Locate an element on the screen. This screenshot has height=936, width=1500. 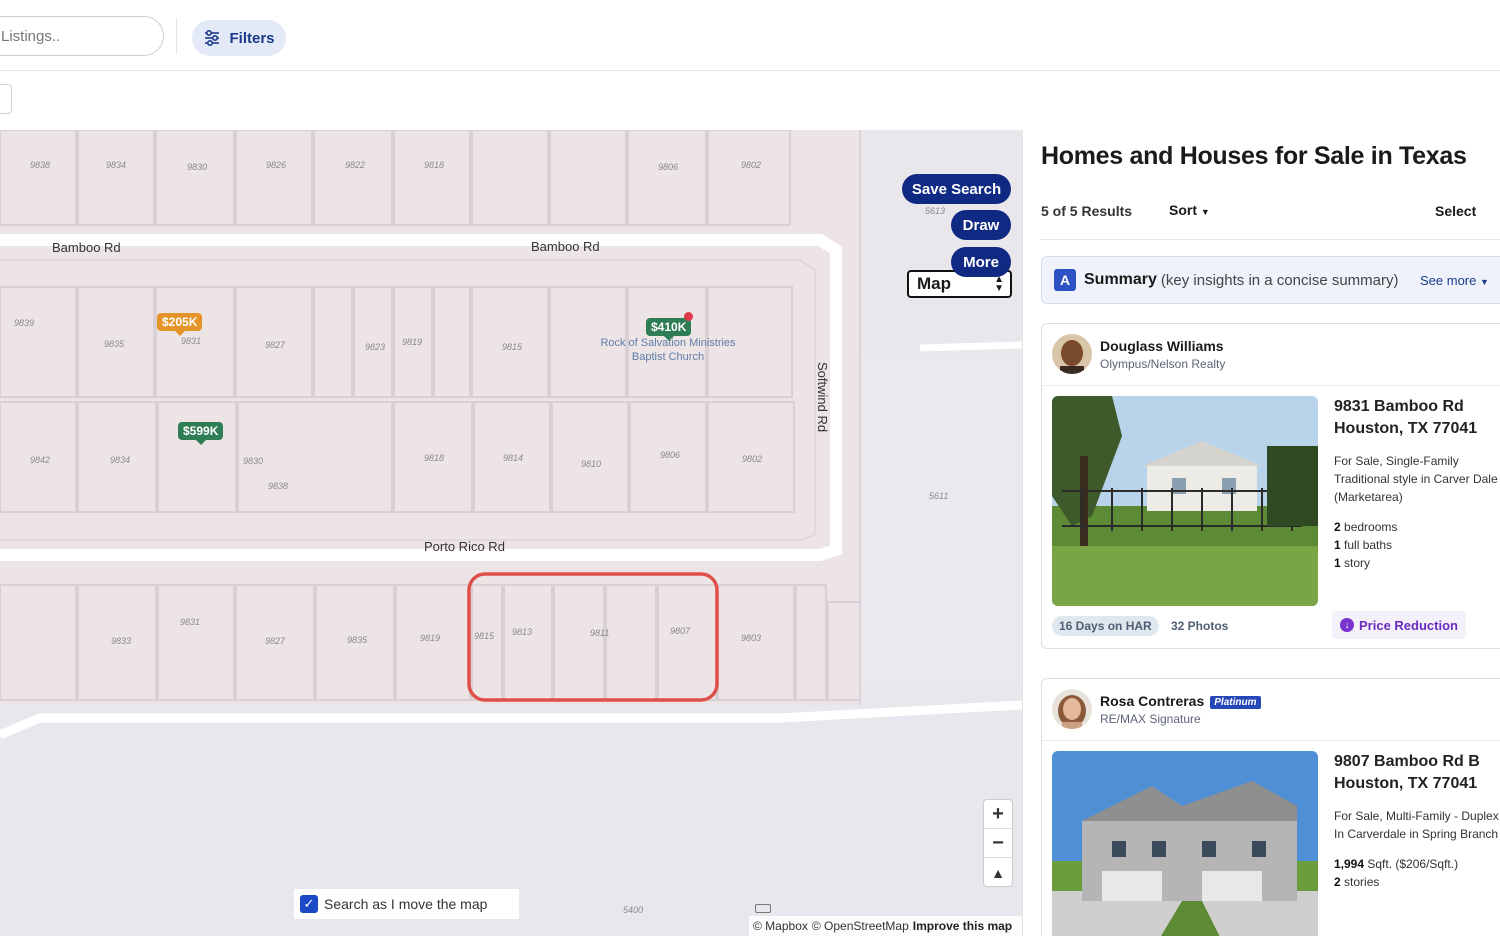
search-as-move-label: Search as I move the map is located at coordinates (406, 904).